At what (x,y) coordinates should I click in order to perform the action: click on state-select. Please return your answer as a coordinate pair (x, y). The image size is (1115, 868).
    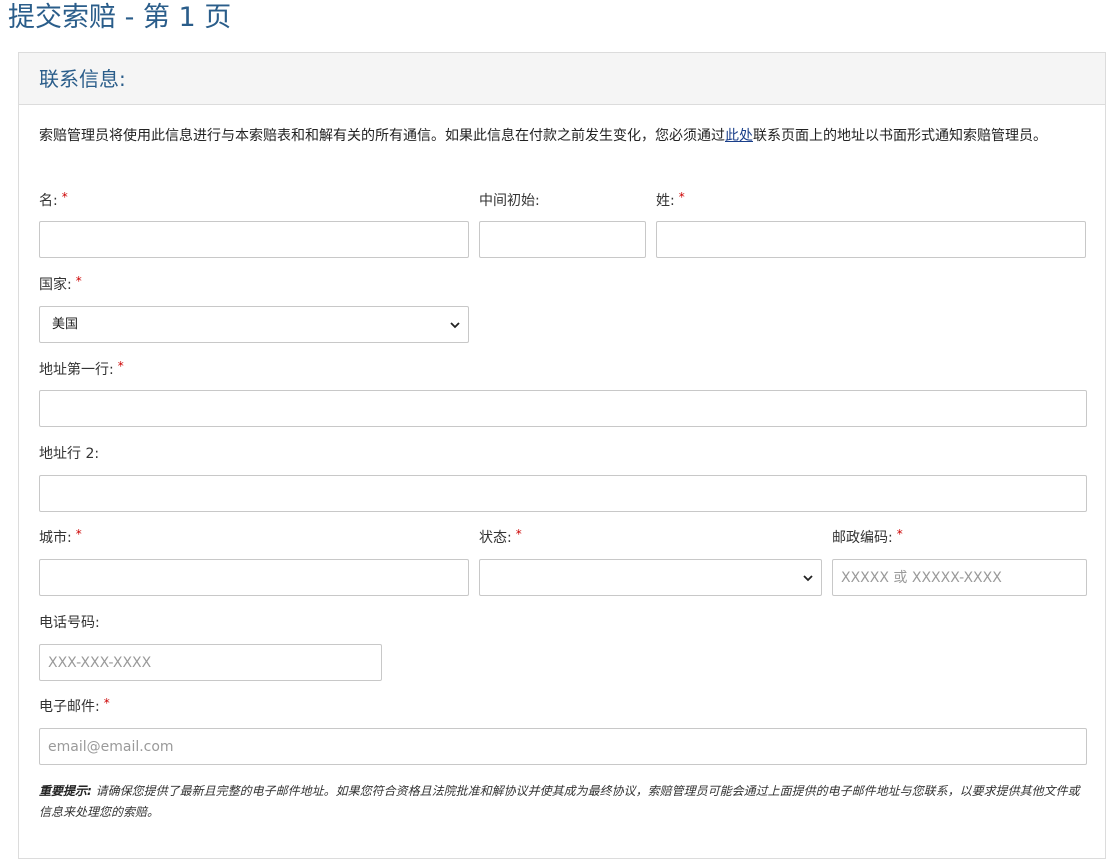
    Looking at the image, I should click on (650, 577).